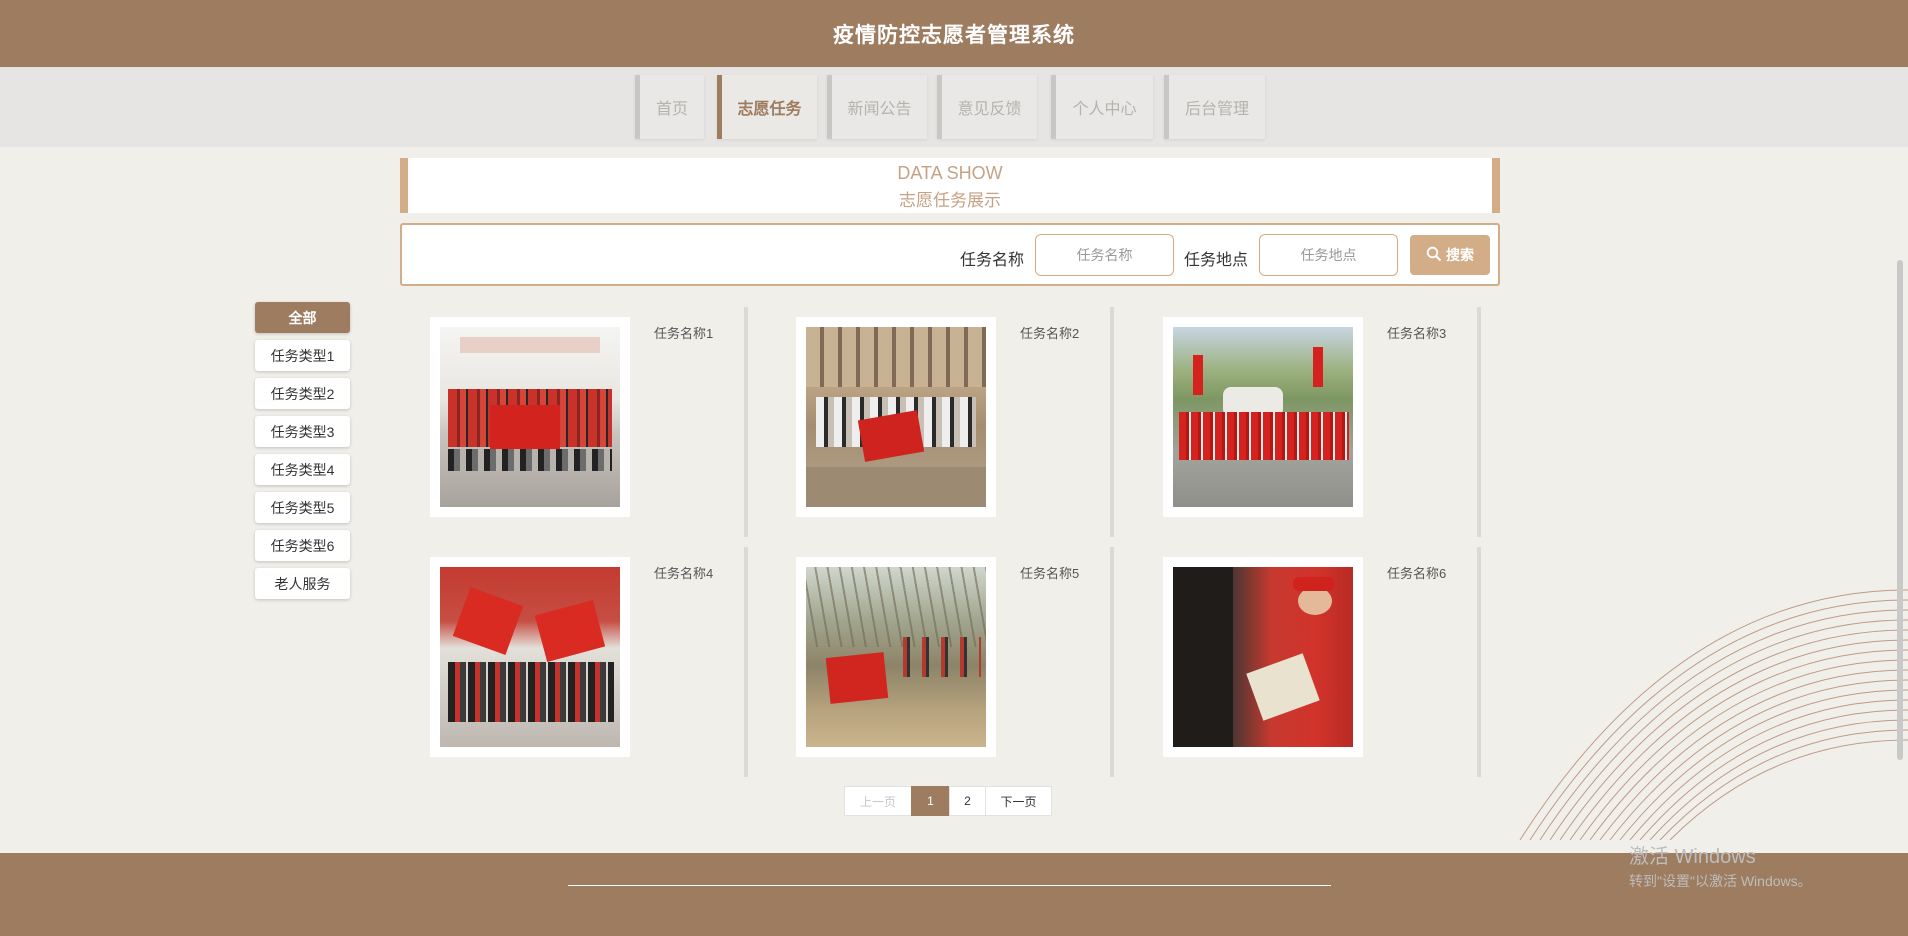 The height and width of the screenshot is (936, 1908). Describe the element at coordinates (683, 332) in the screenshot. I see `task-title: 任务名称1` at that location.